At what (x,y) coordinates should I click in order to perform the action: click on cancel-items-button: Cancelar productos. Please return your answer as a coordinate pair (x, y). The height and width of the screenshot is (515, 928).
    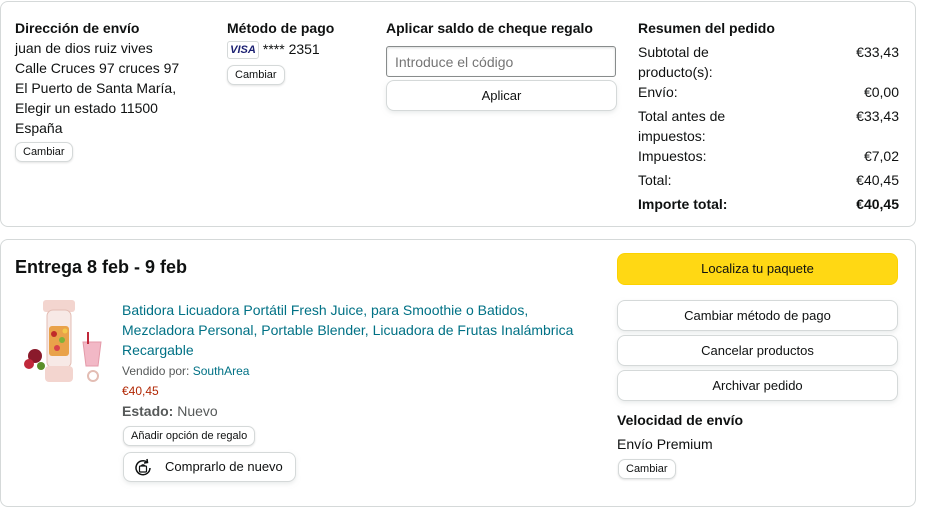
    Looking at the image, I should click on (757, 350).